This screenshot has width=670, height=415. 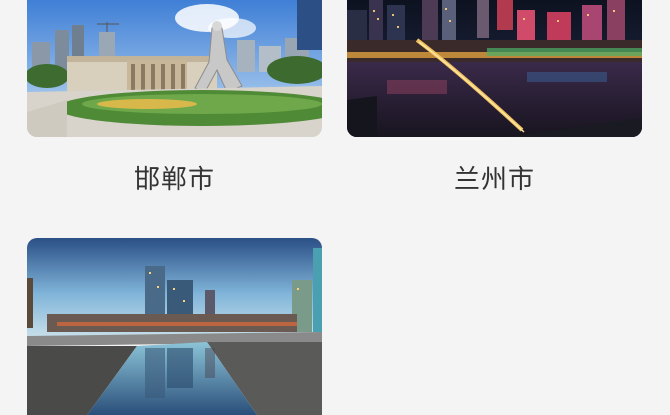 What do you see at coordinates (494, 180) in the screenshot?
I see `city-name-label: 兰州市` at bounding box center [494, 180].